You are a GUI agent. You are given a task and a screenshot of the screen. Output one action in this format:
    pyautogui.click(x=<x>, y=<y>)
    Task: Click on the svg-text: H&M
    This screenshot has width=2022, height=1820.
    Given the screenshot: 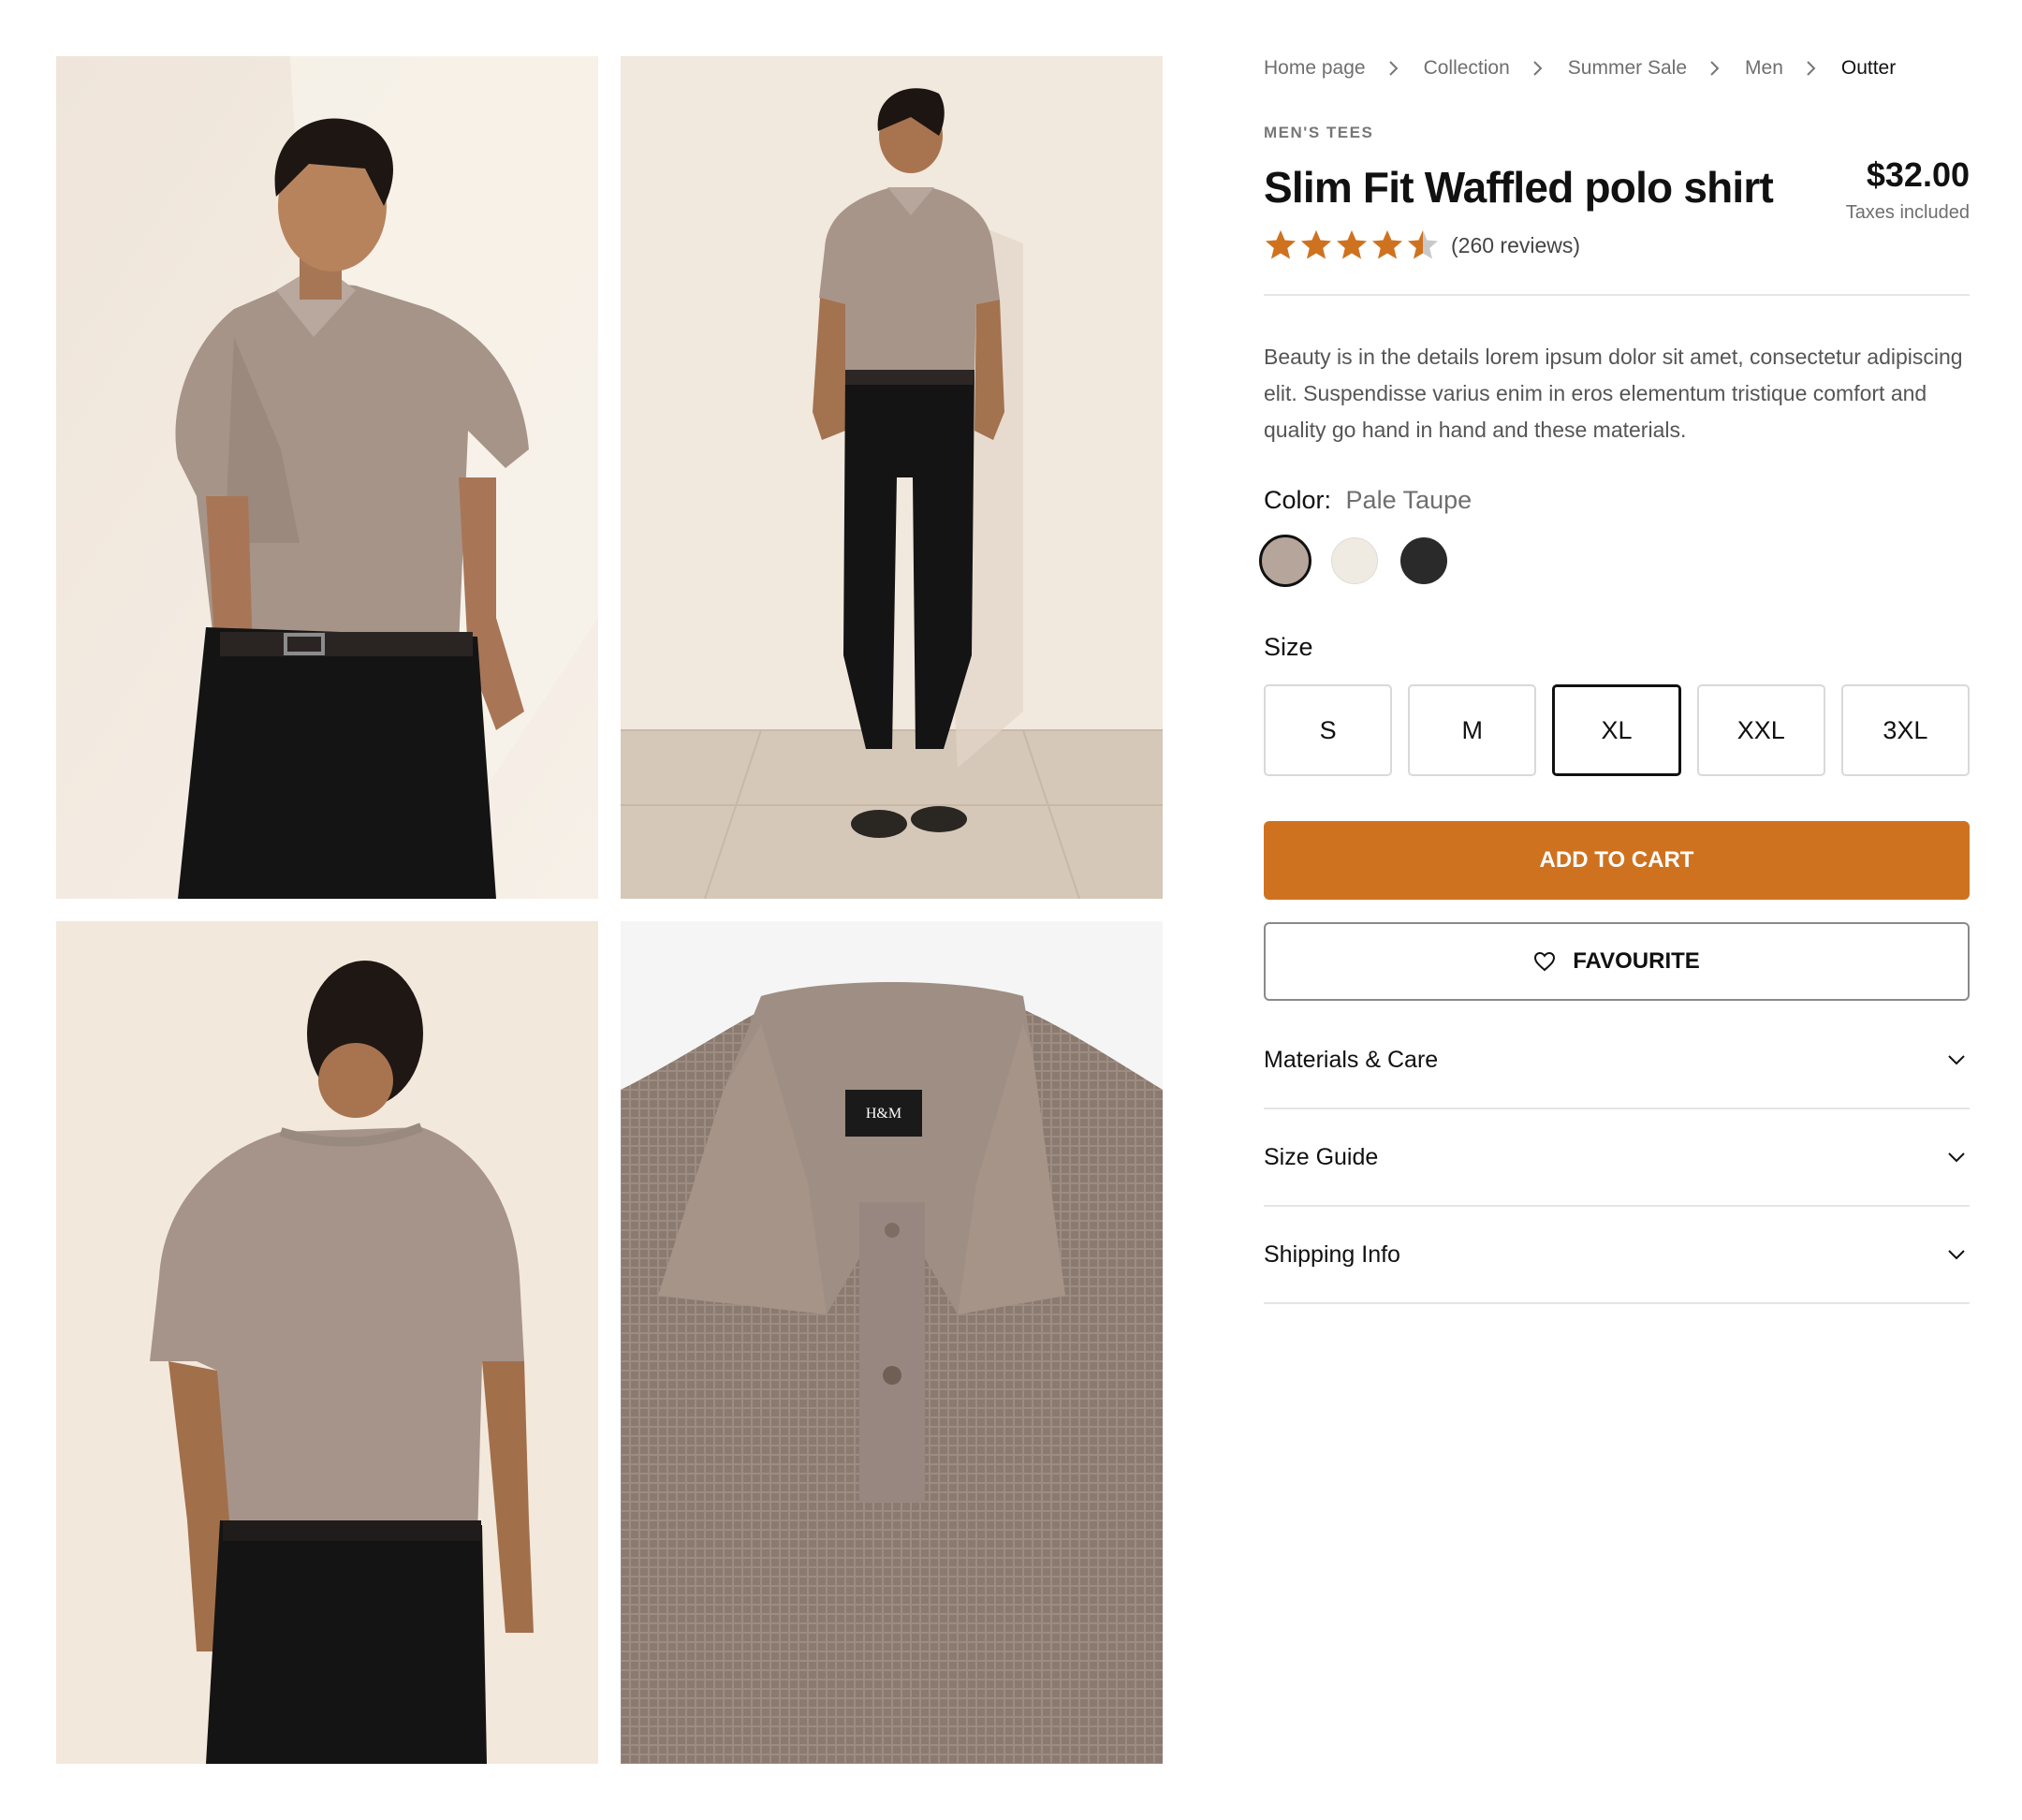 What is the action you would take?
    pyautogui.click(x=883, y=1114)
    